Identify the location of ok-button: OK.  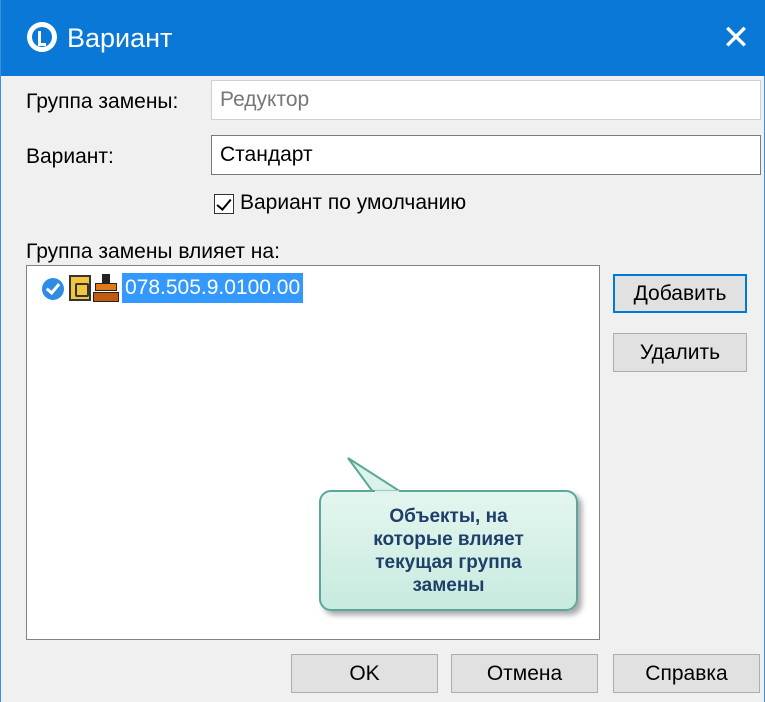
(364, 673).